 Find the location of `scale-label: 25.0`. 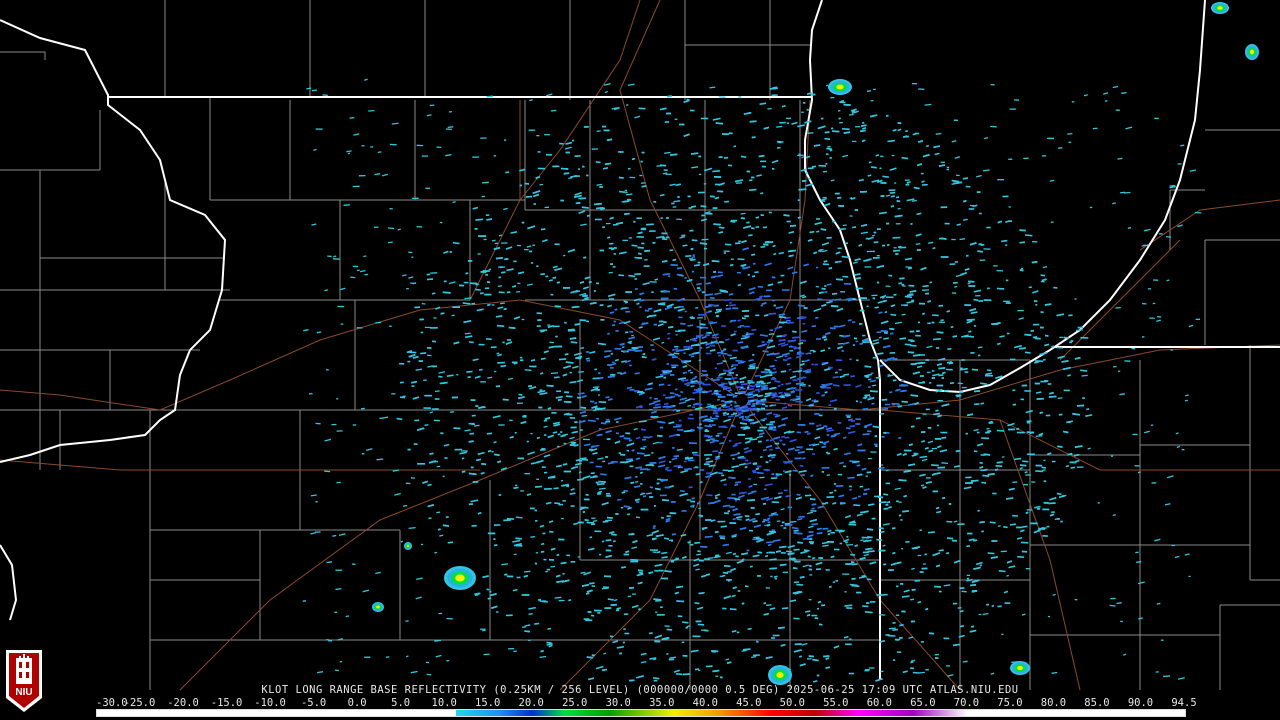

scale-label: 25.0 is located at coordinates (575, 703).